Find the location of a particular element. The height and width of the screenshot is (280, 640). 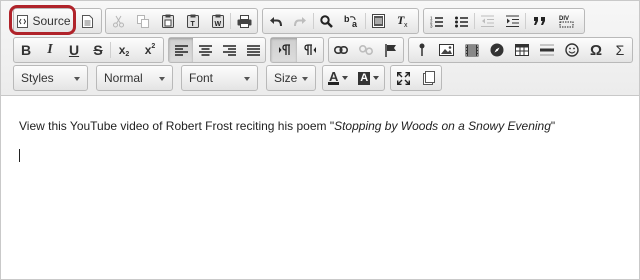

superscript-button: x2 is located at coordinates (150, 50).